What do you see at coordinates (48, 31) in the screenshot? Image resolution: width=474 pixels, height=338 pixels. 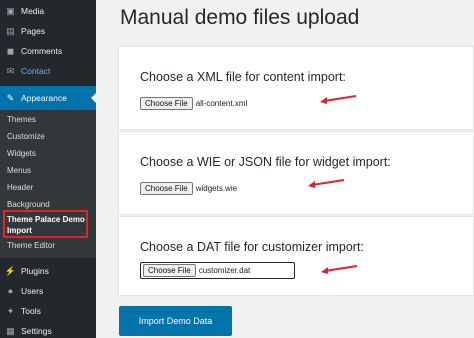 I see `menu-item-pages: ▤ Pages` at bounding box center [48, 31].